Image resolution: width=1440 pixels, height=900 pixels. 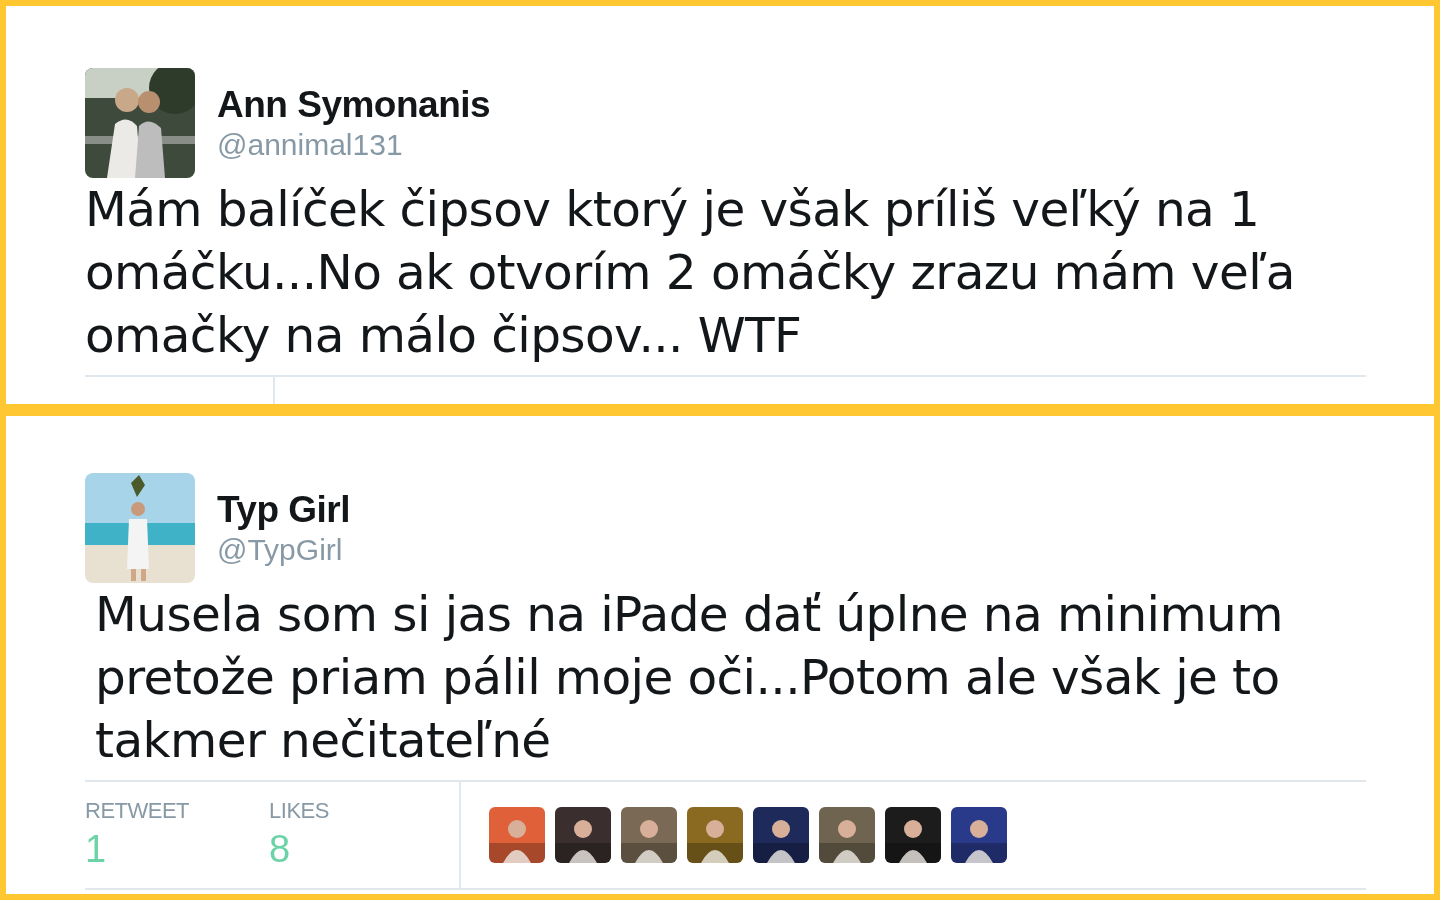 I want to click on user-handle: @annimal131, so click(x=354, y=145).